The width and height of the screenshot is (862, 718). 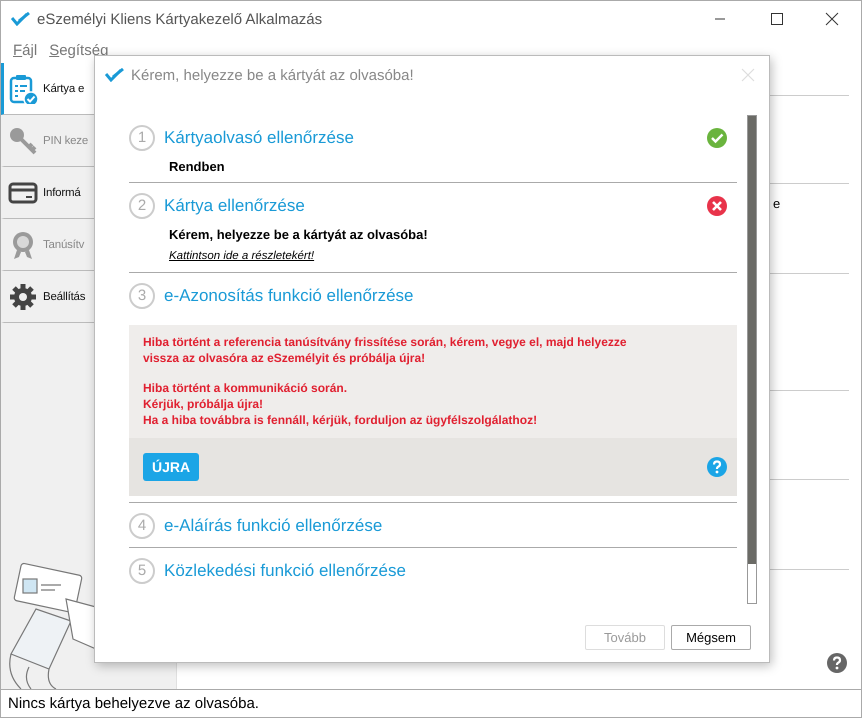 What do you see at coordinates (776, 203) in the screenshot?
I see `text-fragment: e` at bounding box center [776, 203].